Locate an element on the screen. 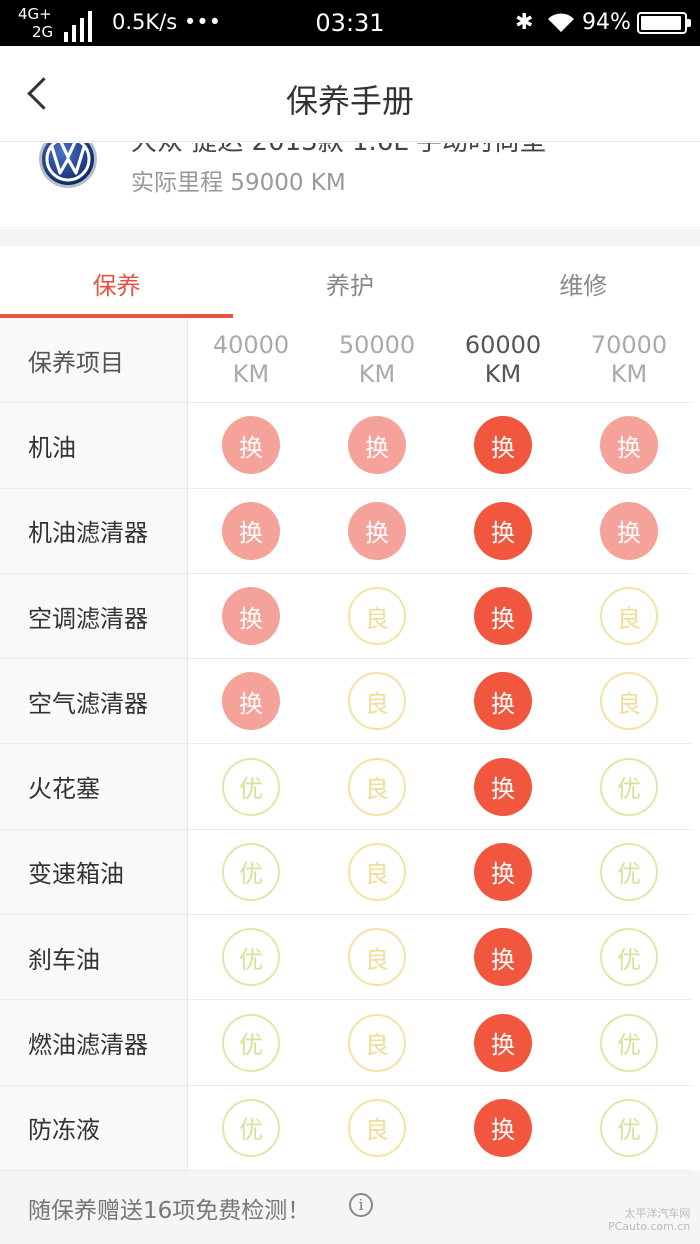 This screenshot has height=1244, width=700. item-label: 变速箱油 is located at coordinates (93, 873).